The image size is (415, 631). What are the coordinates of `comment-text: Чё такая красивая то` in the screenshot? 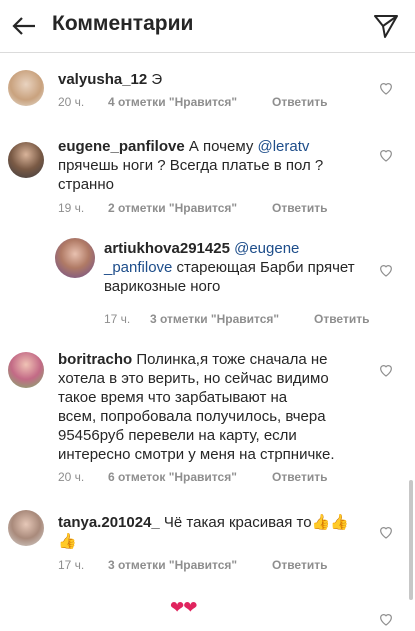 It's located at (235, 522).